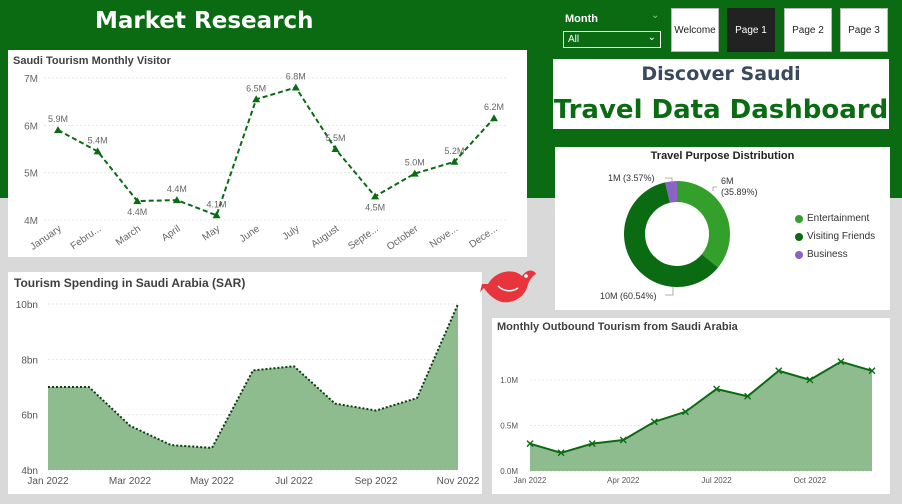 The height and width of the screenshot is (504, 902). I want to click on legend-label: Visiting Friends, so click(841, 236).